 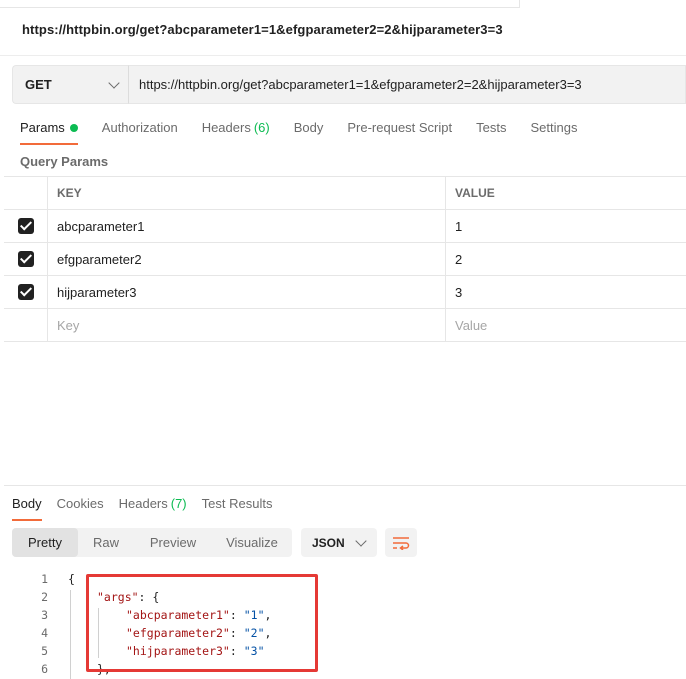 I want to click on param-value-cell: 3, so click(x=566, y=292).